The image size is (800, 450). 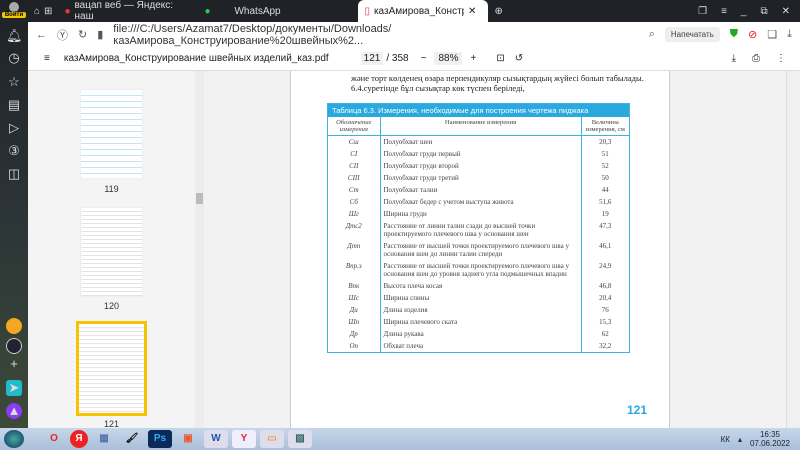 I want to click on avatar, so click(x=14, y=7).